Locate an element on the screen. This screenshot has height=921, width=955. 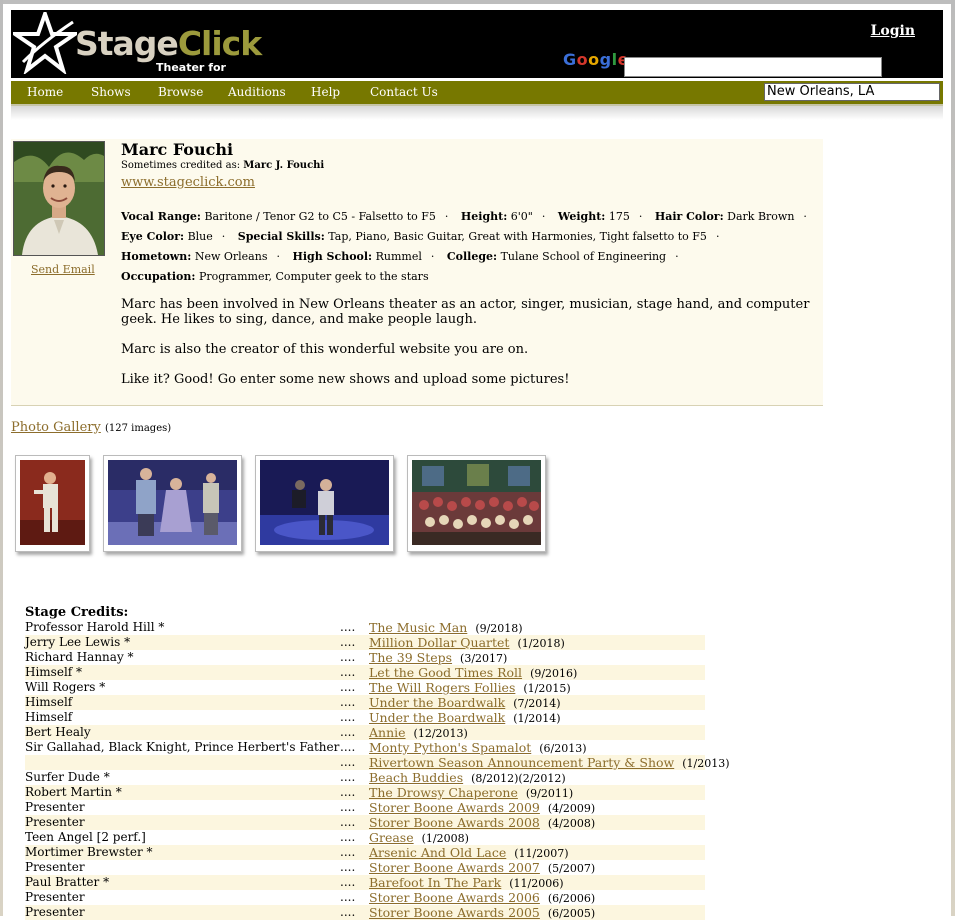
fact-label: Hair Color: is located at coordinates (689, 216).